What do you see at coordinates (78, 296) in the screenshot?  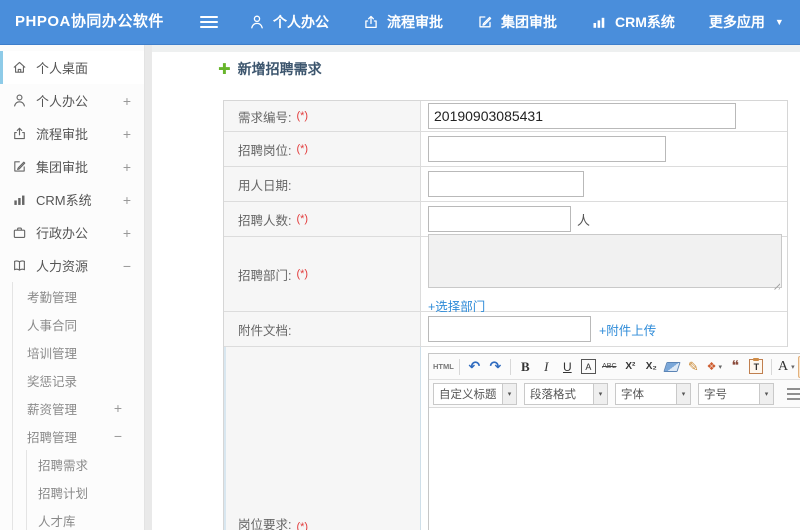 I see `sidebar-item-attendance-management: 考勤管理` at bounding box center [78, 296].